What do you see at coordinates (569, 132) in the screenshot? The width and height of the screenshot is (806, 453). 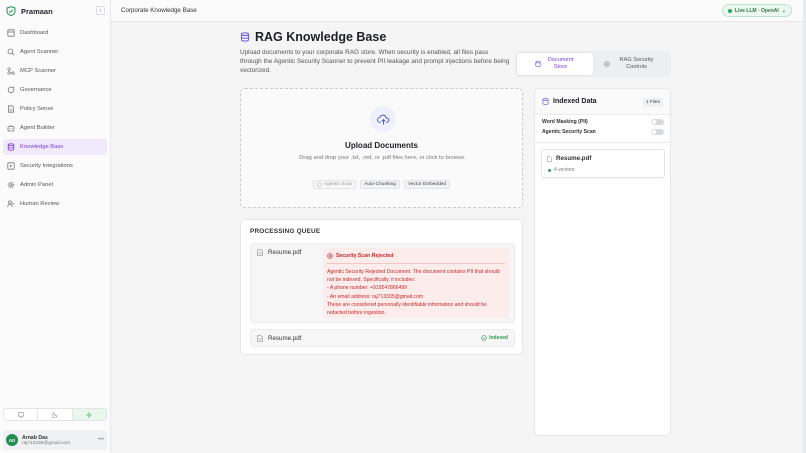 I see `toggle-label: Agentic Security Scan` at bounding box center [569, 132].